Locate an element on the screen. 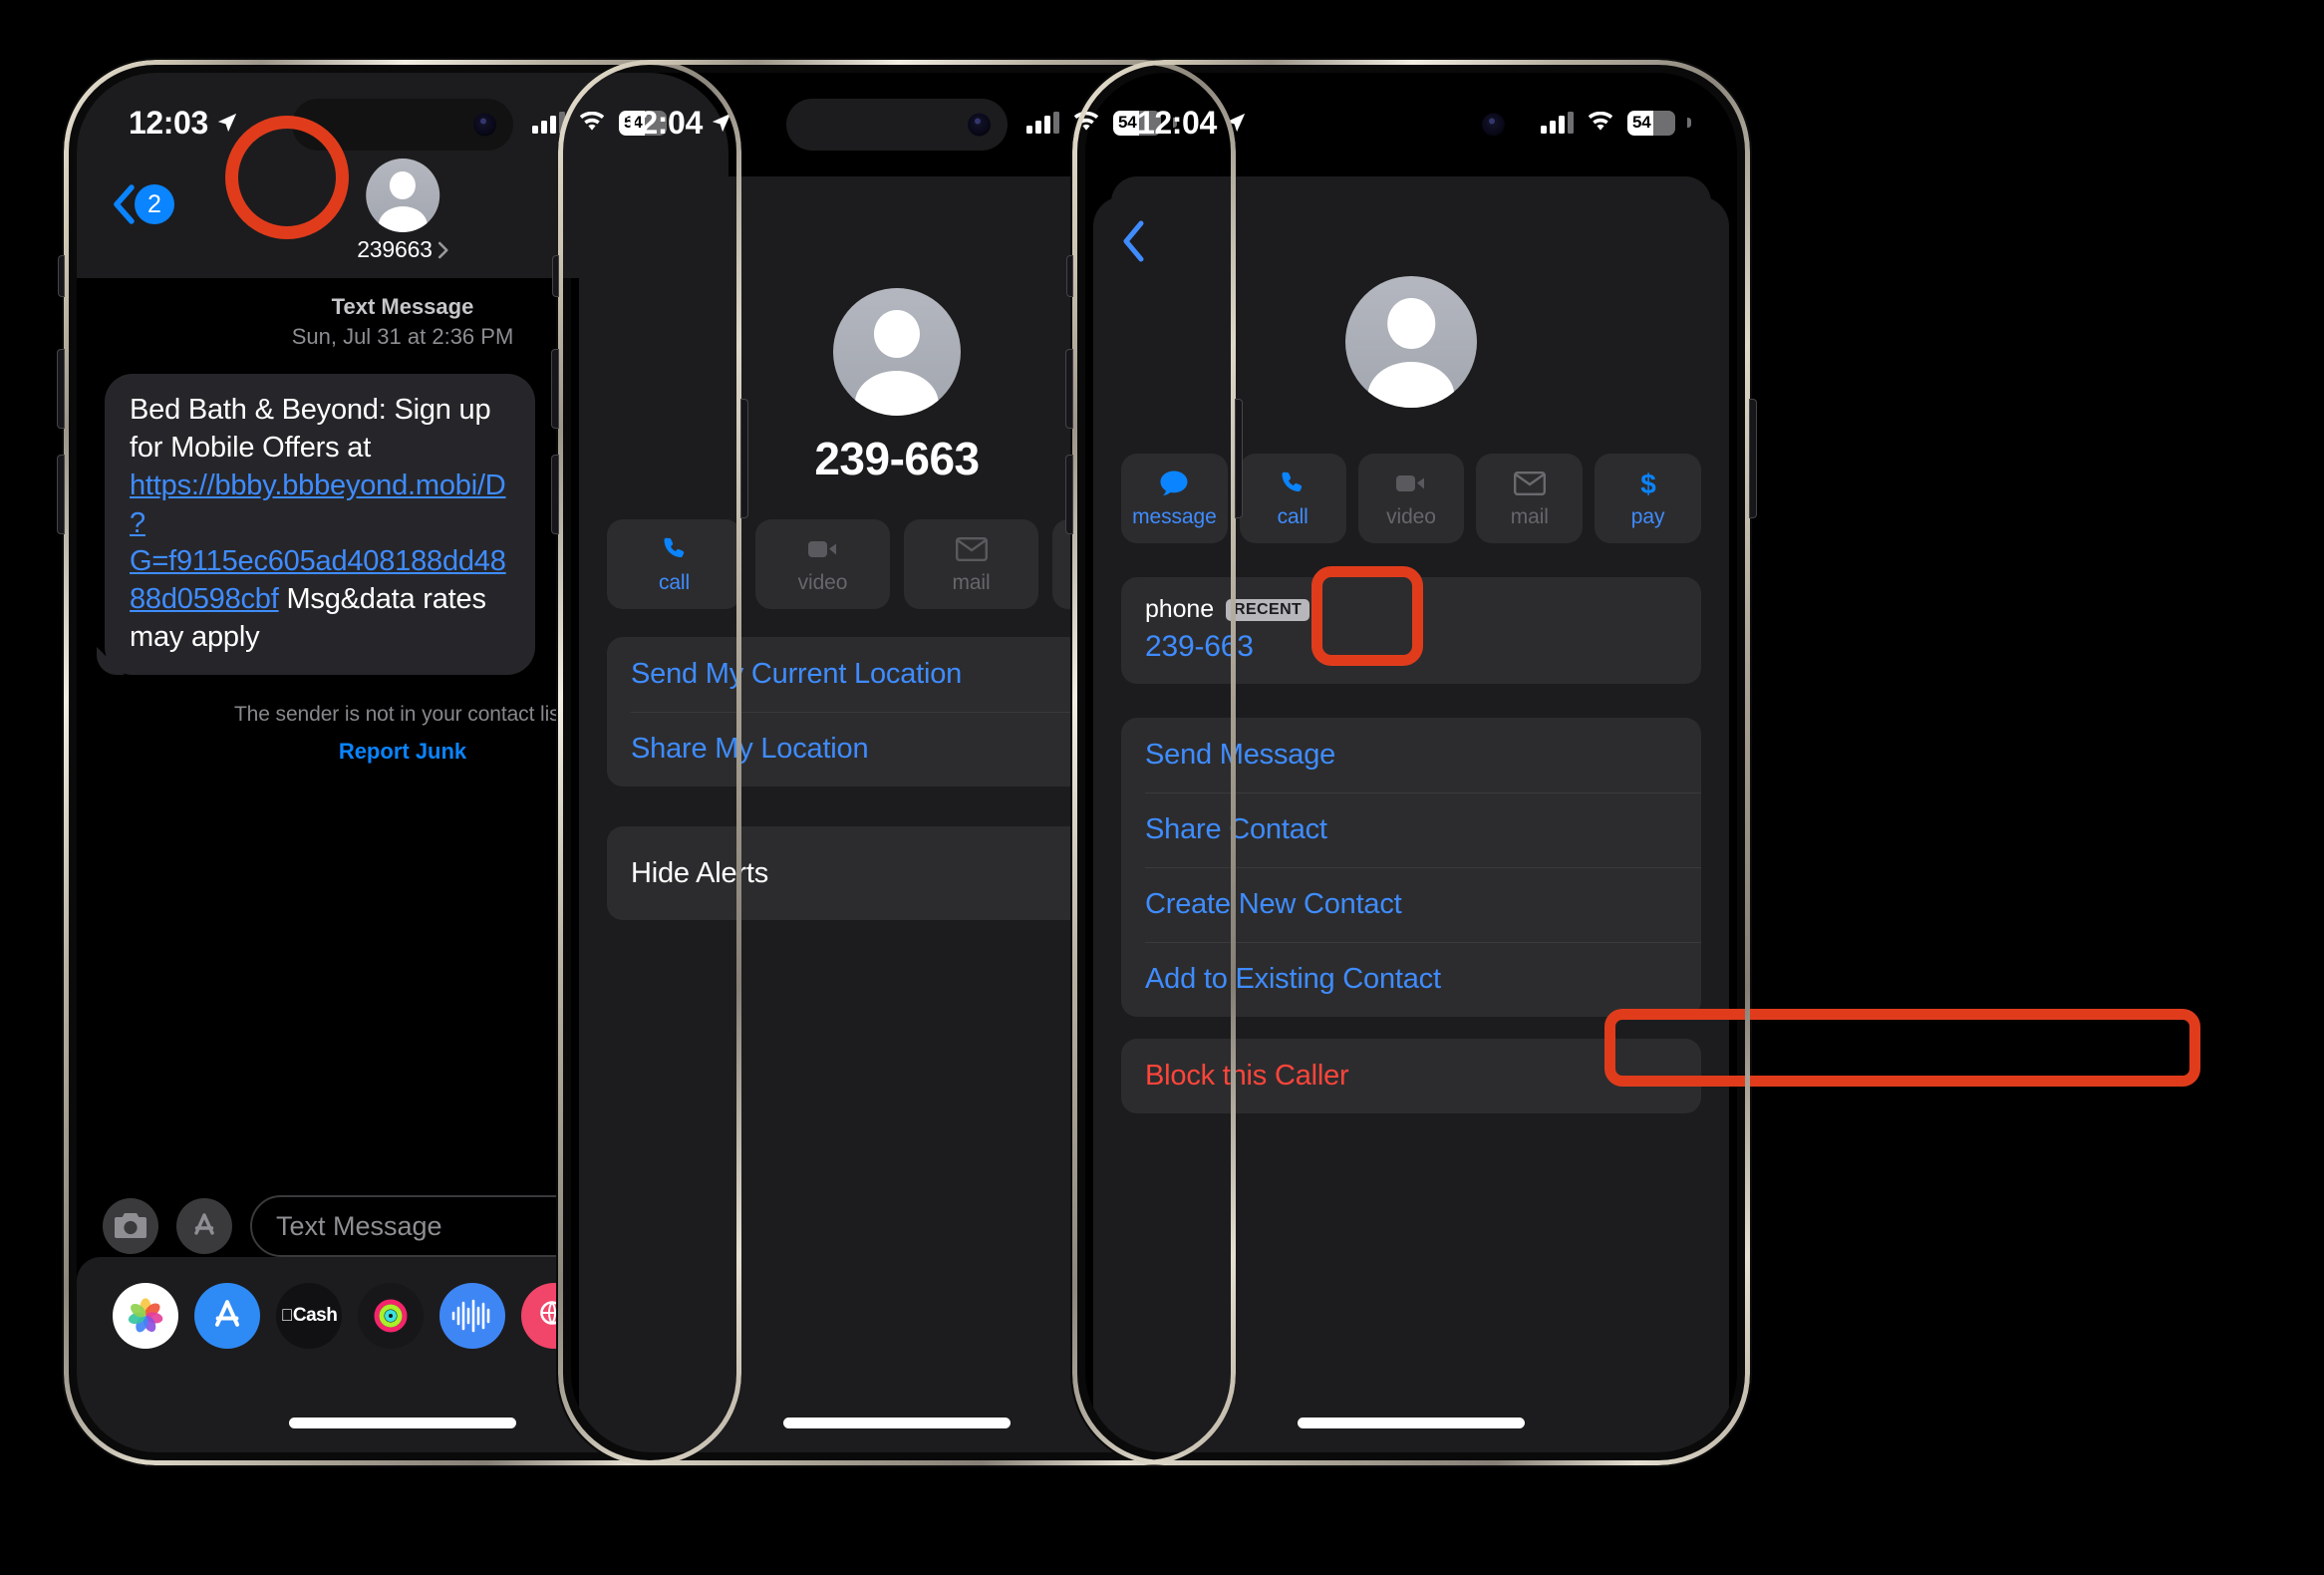 The image size is (2324, 1575). voice-memos-app-icon is located at coordinates (472, 1316).